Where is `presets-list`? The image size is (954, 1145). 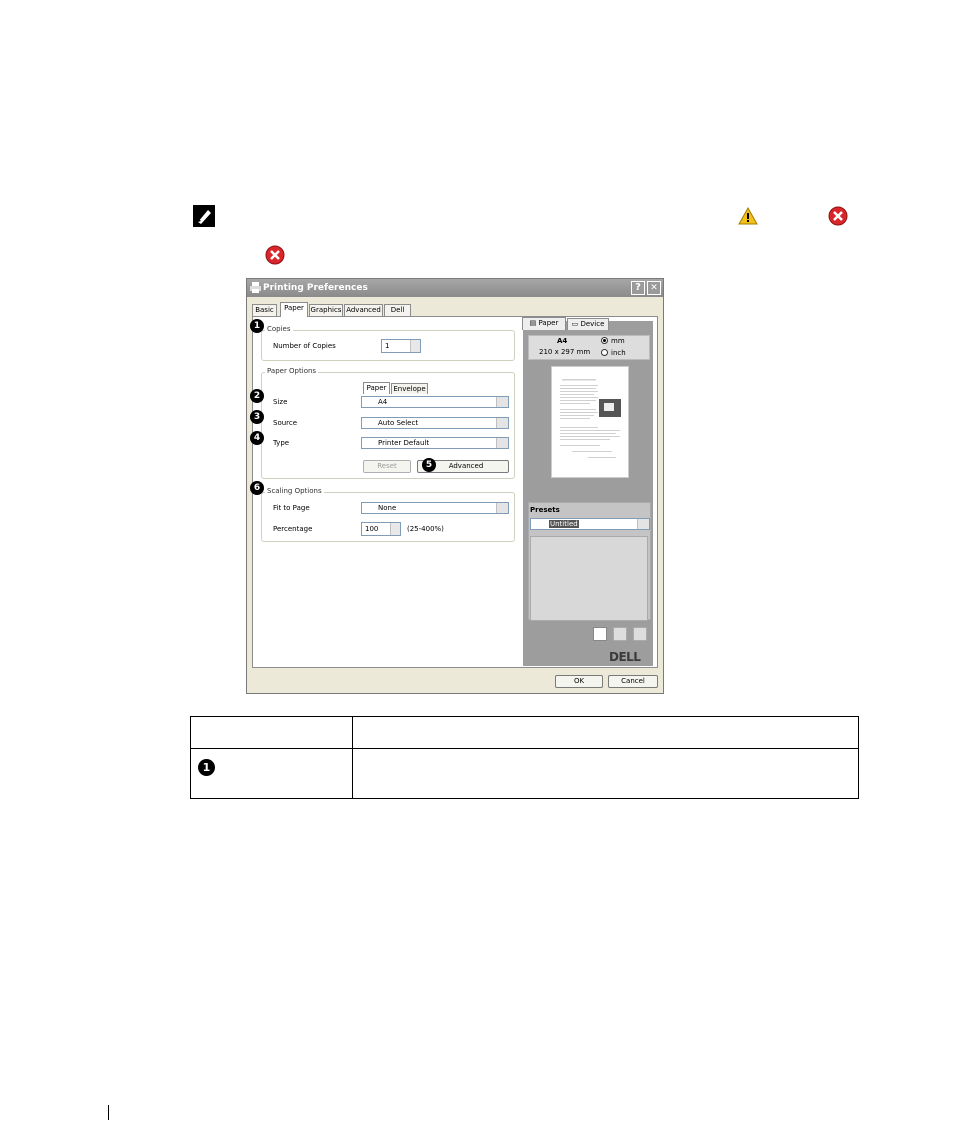 presets-list is located at coordinates (589, 578).